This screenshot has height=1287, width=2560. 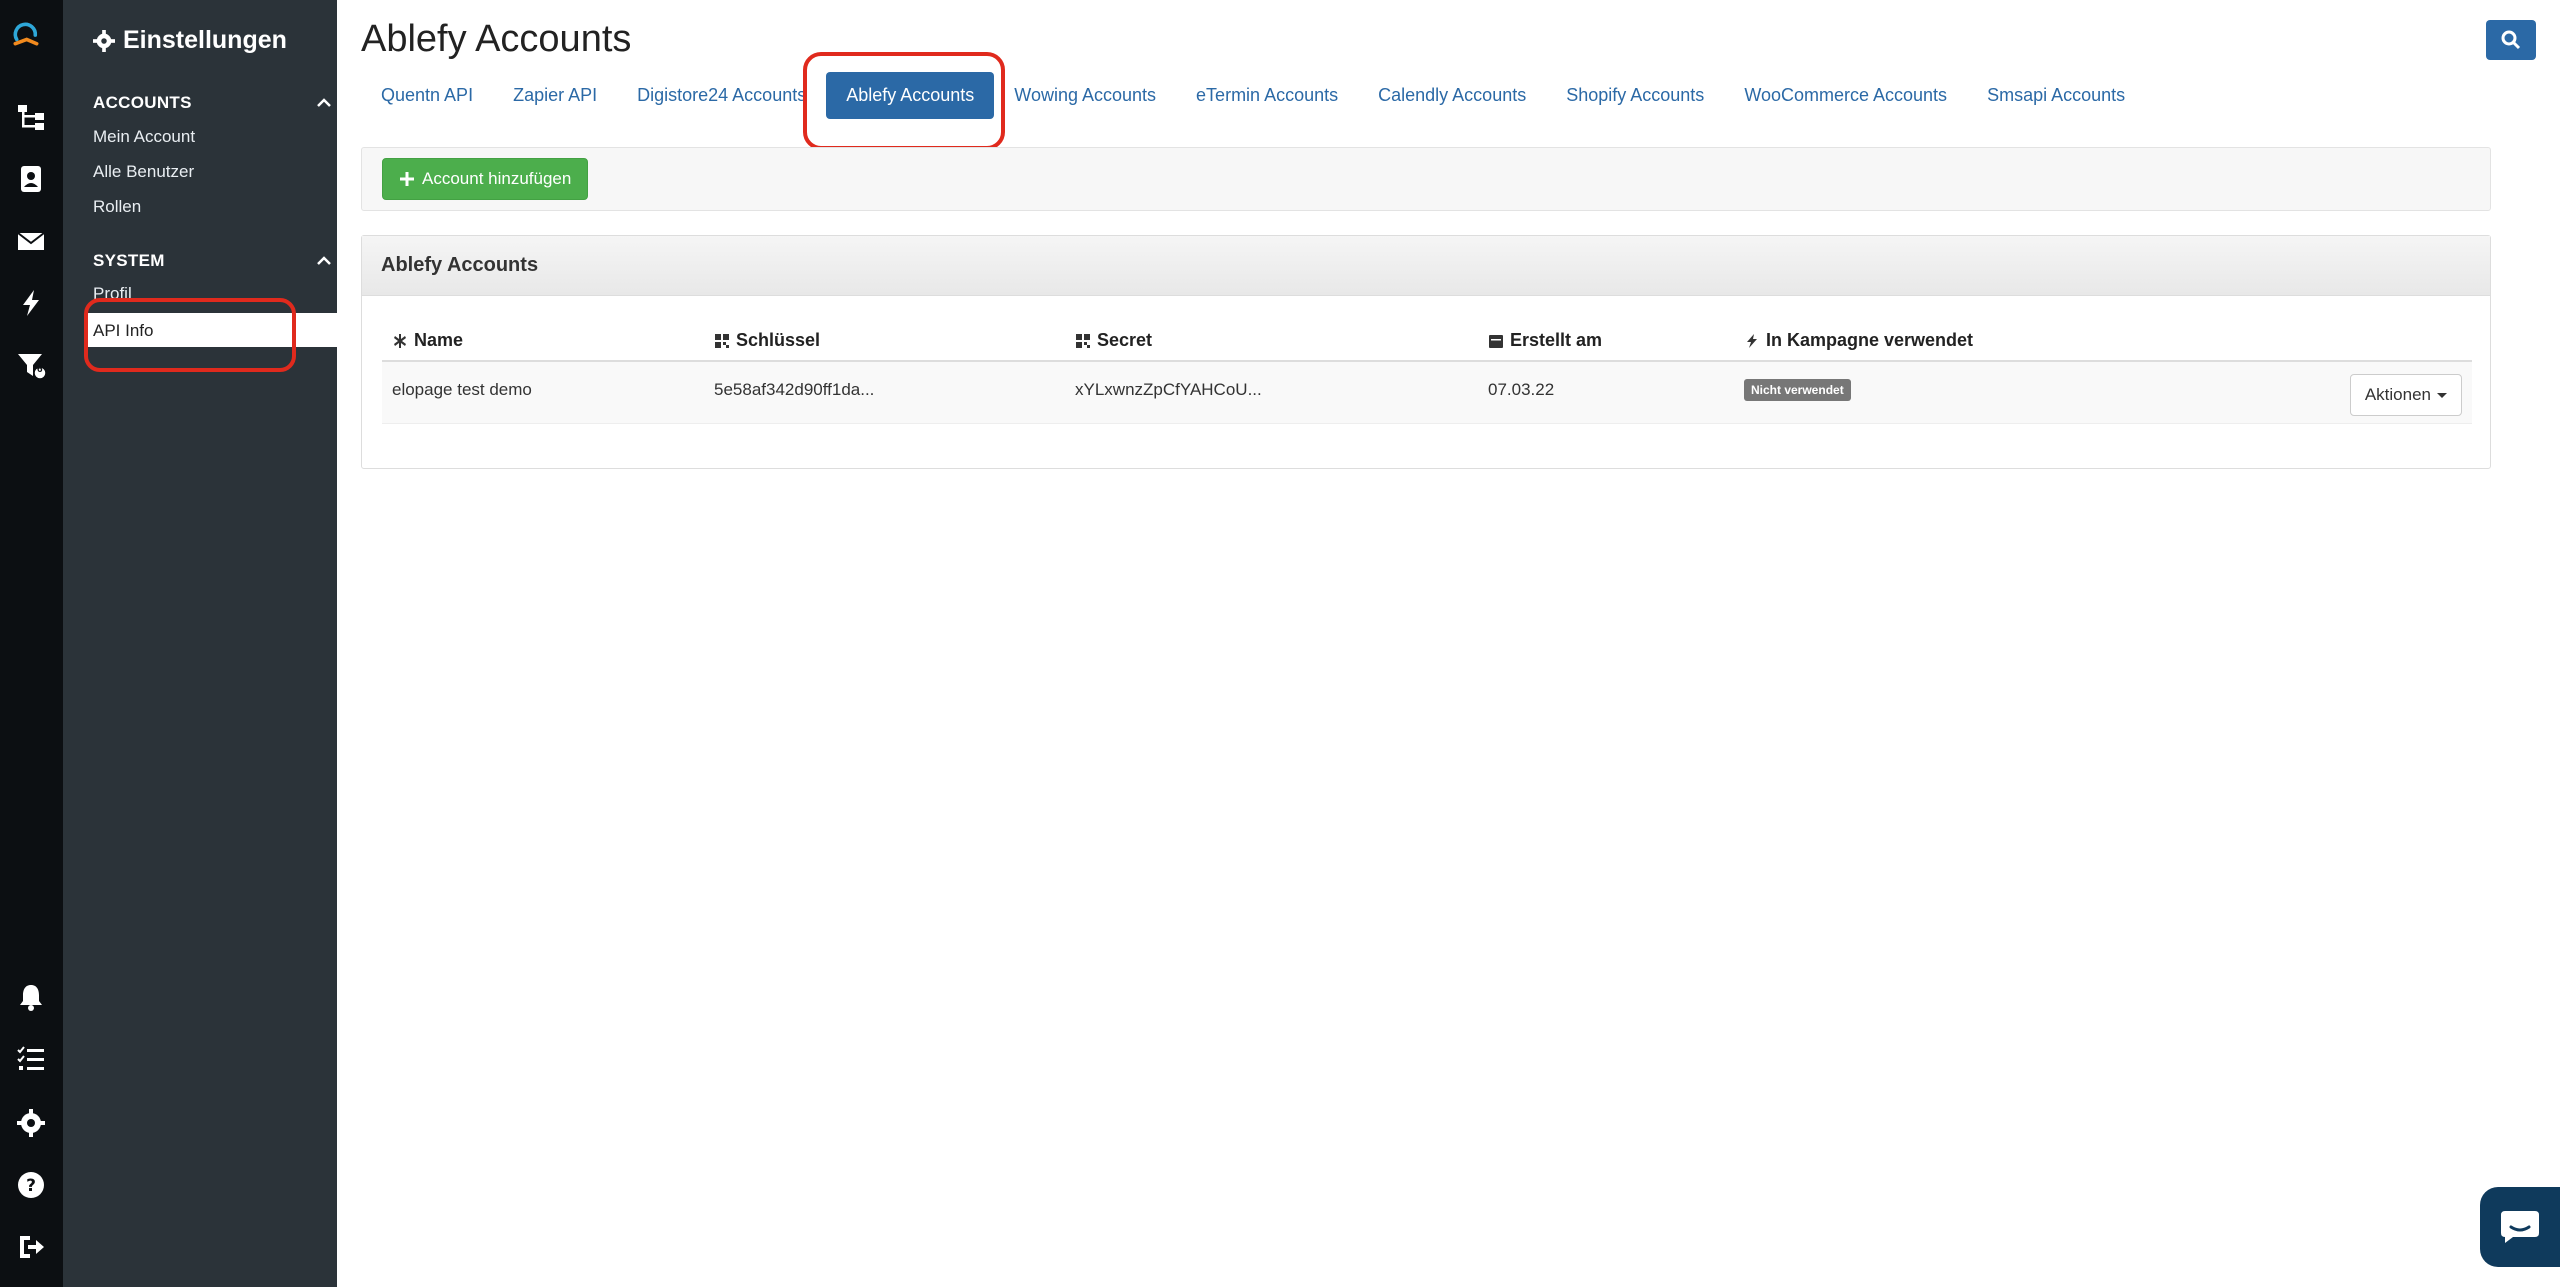 I want to click on section-accounts: ACCOUNTS, so click(x=213, y=103).